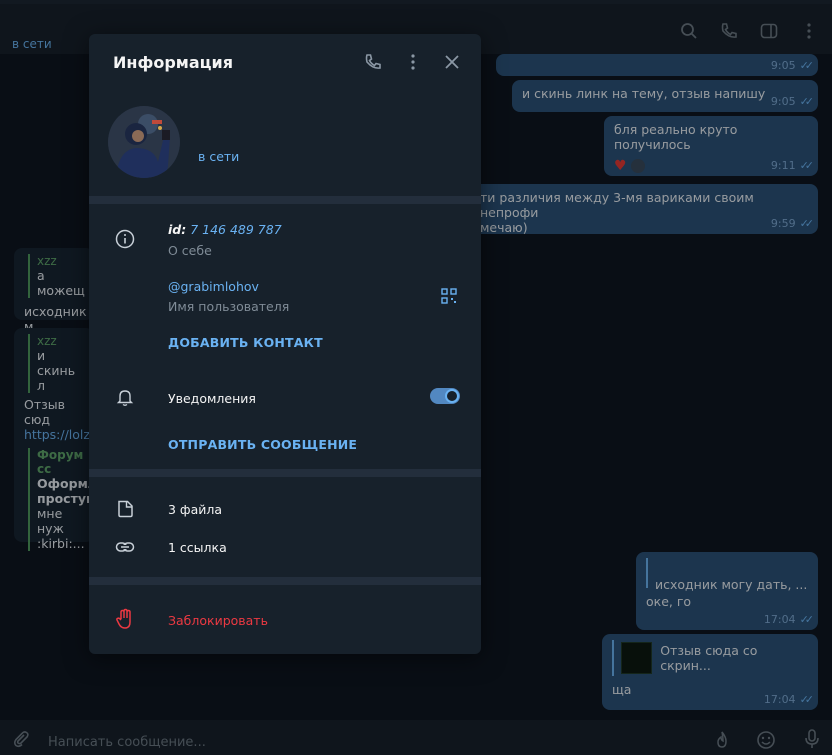 The width and height of the screenshot is (832, 755). I want to click on user-id-row: id: 7 146 489 787, so click(225, 229).